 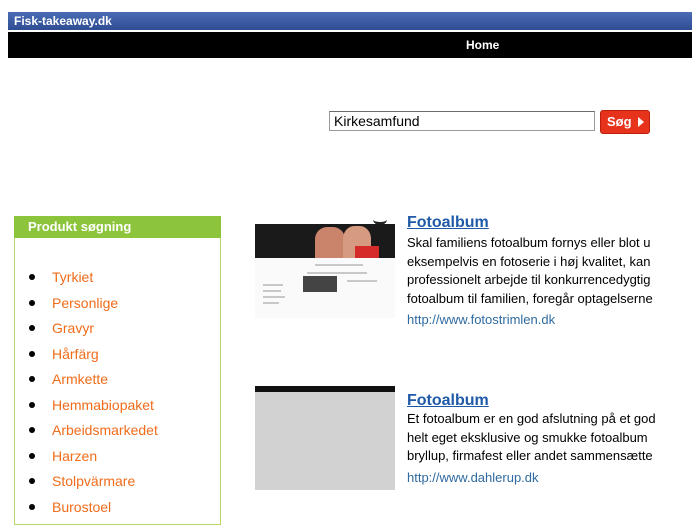 I want to click on sidebar-item: Burostoel, so click(x=93, y=509).